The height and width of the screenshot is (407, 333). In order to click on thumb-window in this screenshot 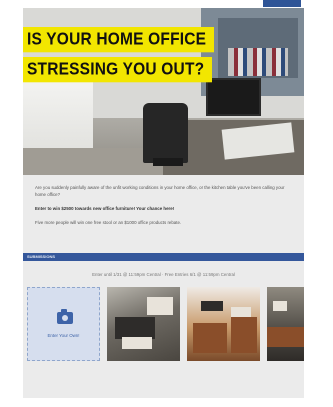, I will do `click(160, 306)`.